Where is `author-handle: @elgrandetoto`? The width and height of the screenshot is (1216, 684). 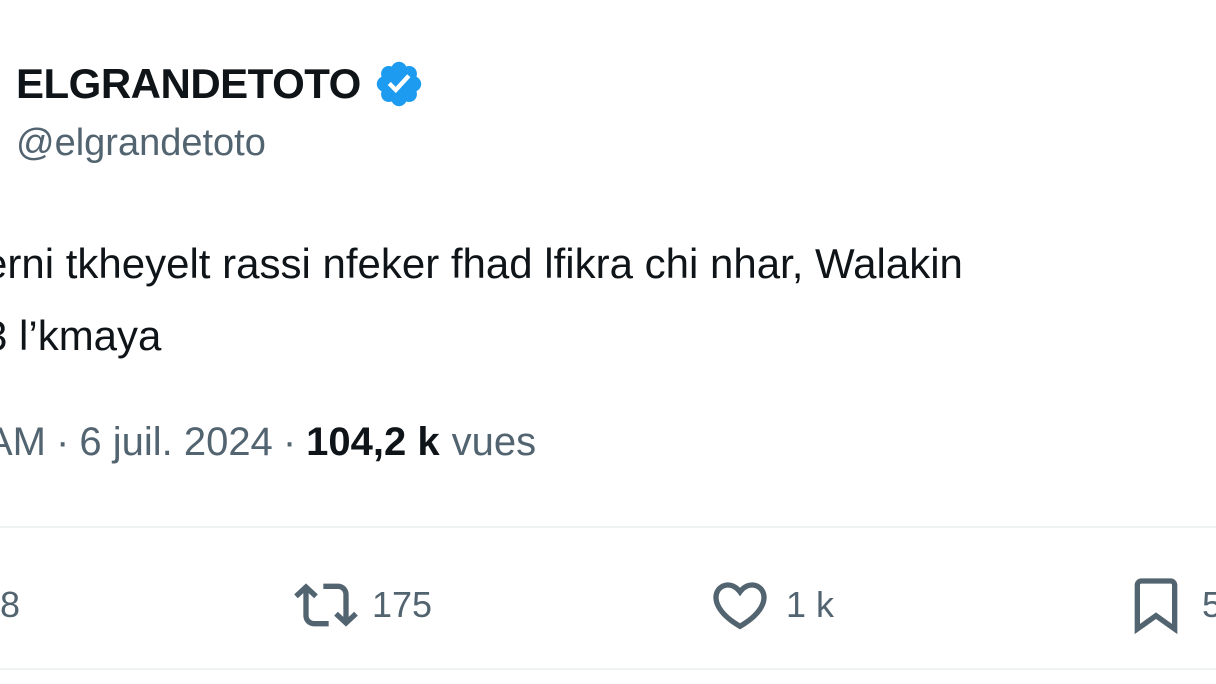
author-handle: @elgrandetoto is located at coordinates (141, 143).